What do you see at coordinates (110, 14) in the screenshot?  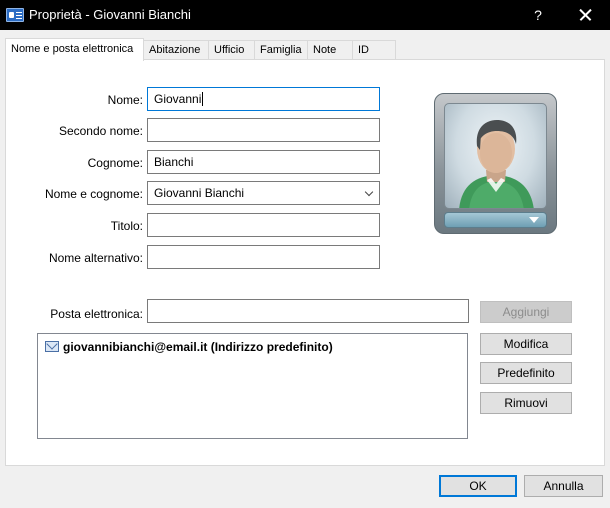 I see `window-title: Proprietà - Giovanni Bianchi` at bounding box center [110, 14].